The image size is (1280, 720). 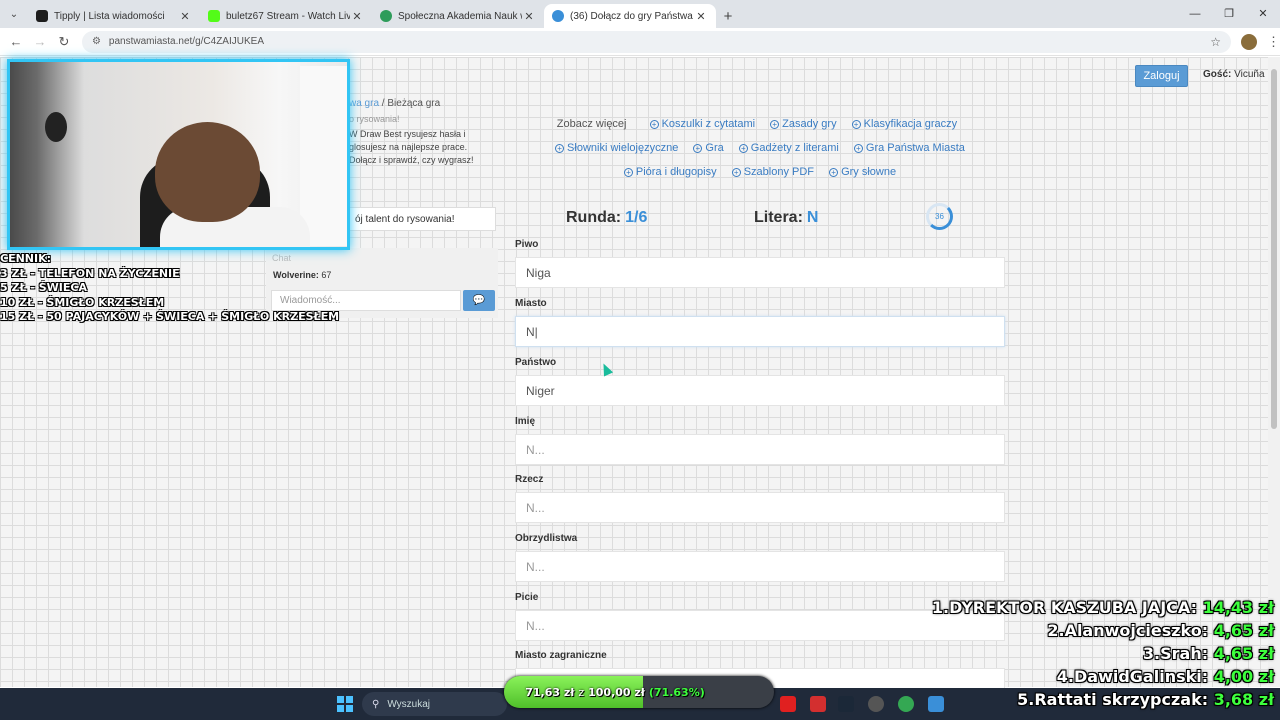 I want to click on browser-tab-active: (36) Dołącz do gry Państwa Mia ✕, so click(x=630, y=16).